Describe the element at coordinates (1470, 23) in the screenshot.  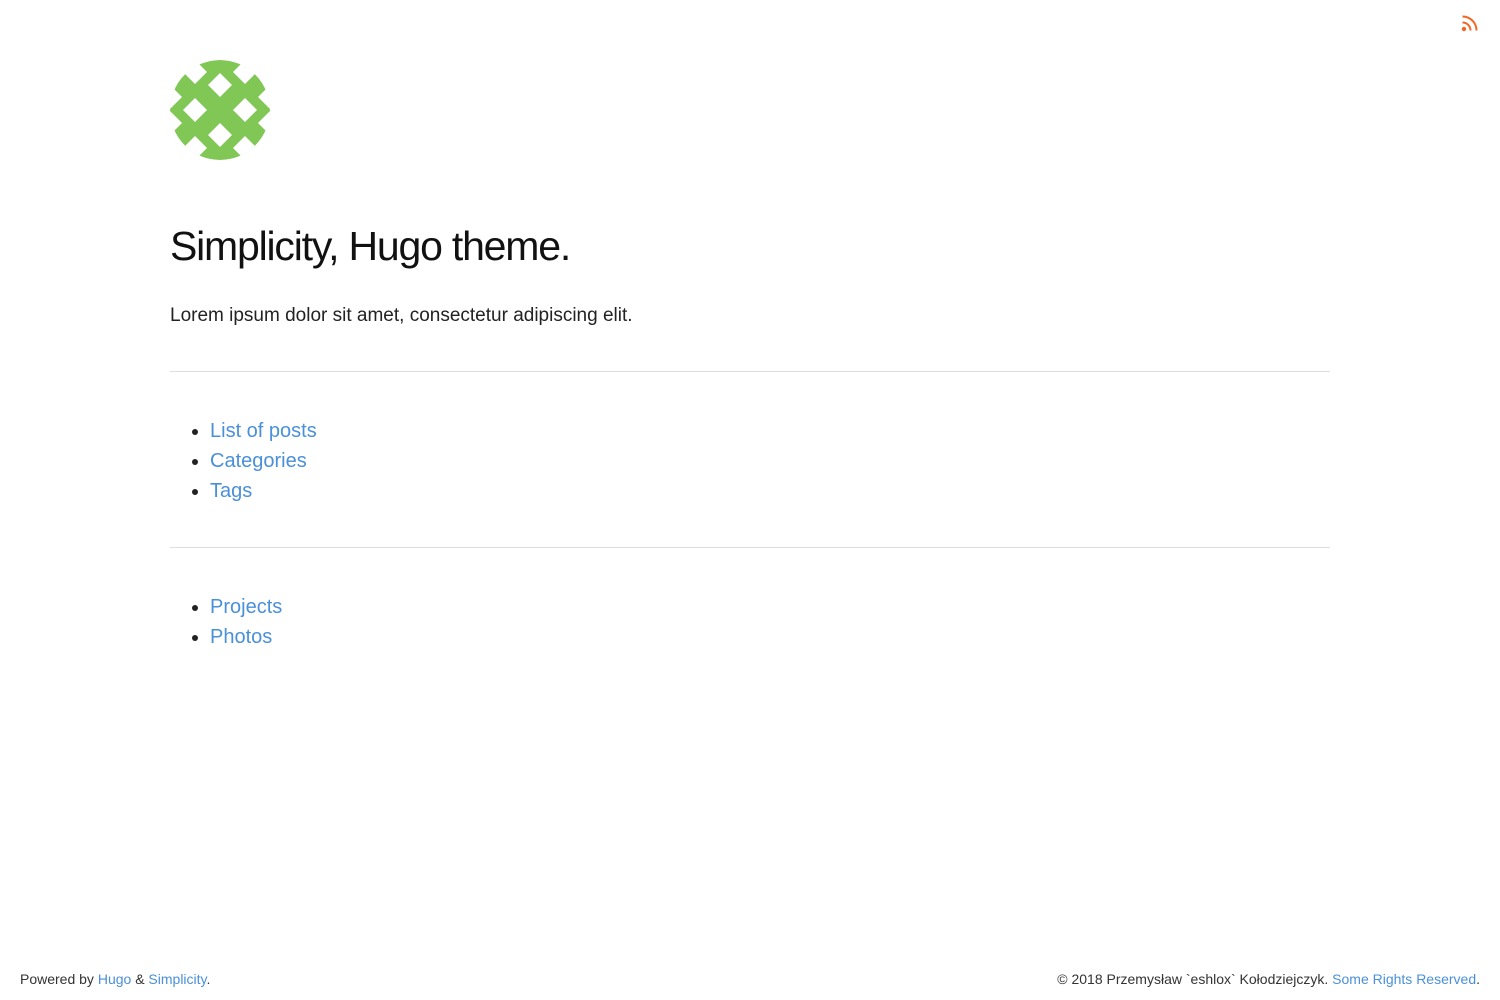
I see `rss-feed-icon` at that location.